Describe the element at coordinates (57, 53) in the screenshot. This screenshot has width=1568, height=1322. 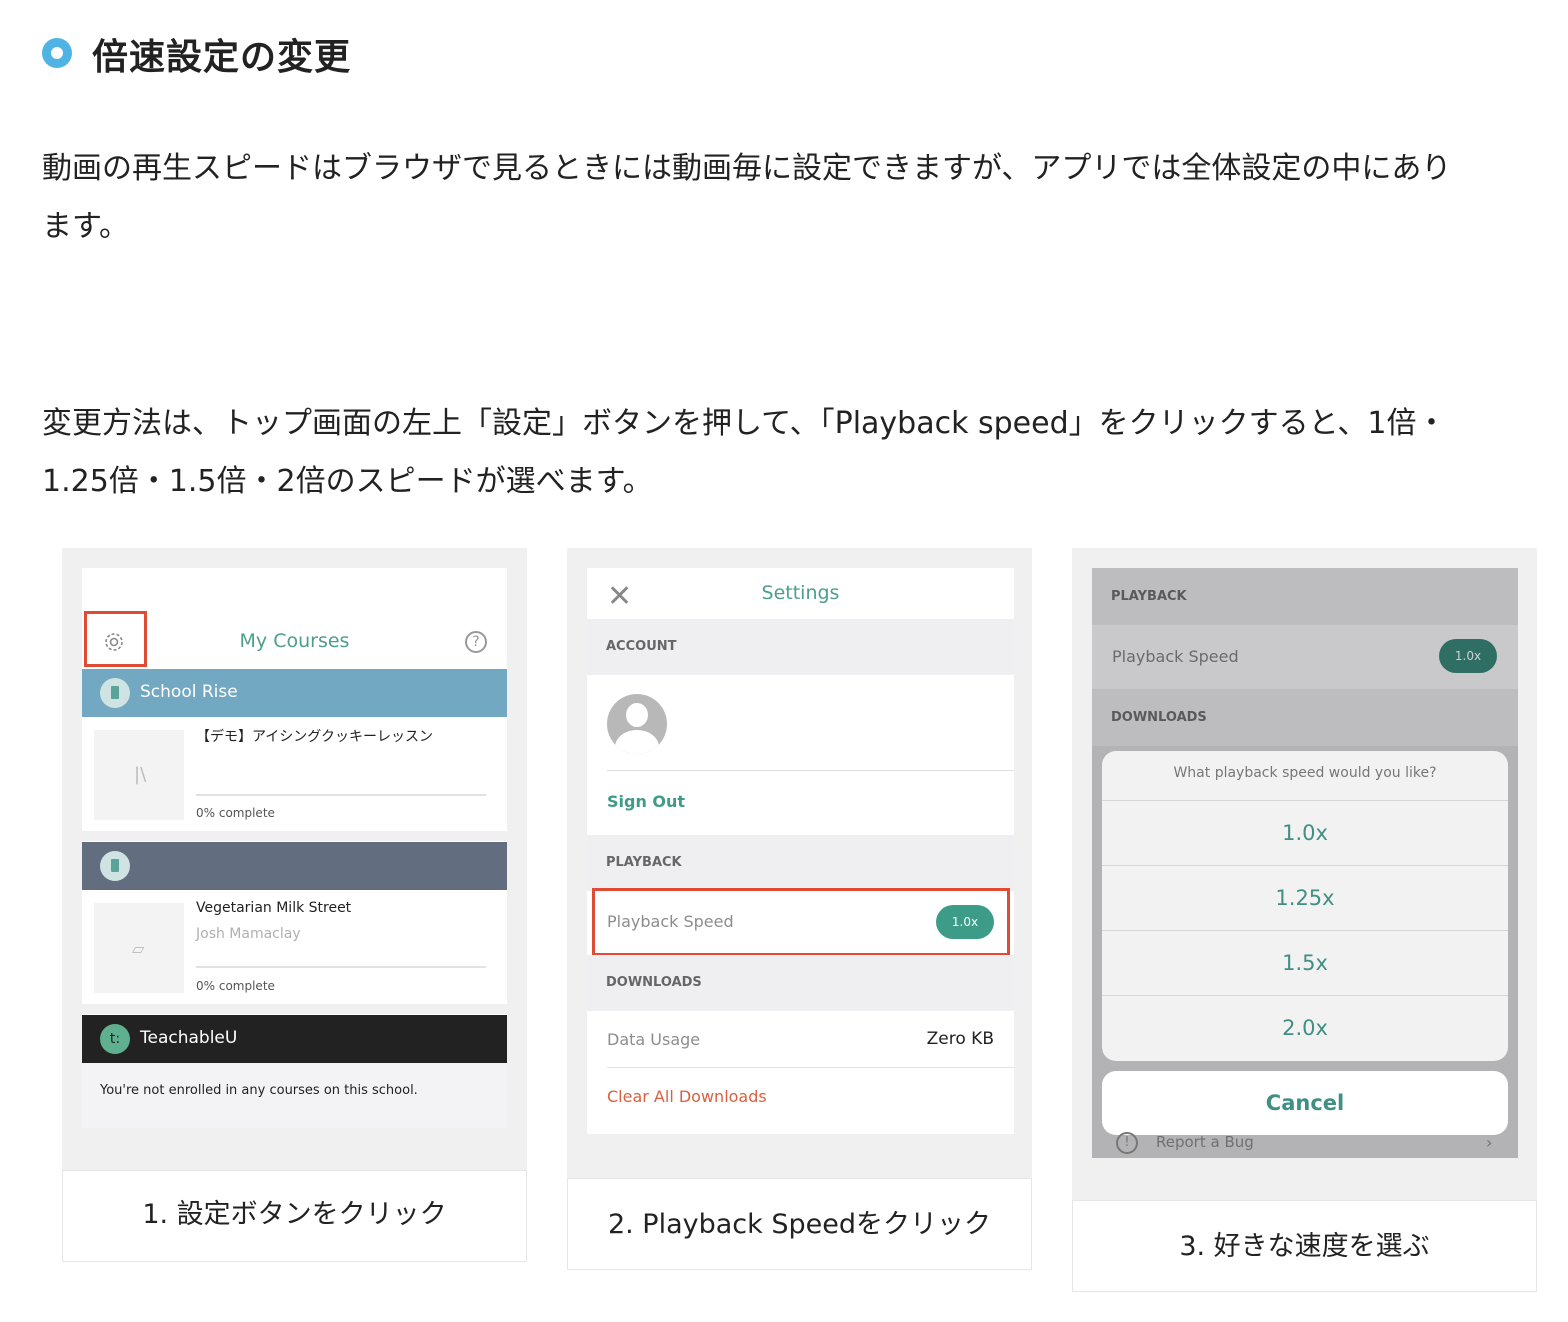
I see `heading-bullet-icon` at that location.